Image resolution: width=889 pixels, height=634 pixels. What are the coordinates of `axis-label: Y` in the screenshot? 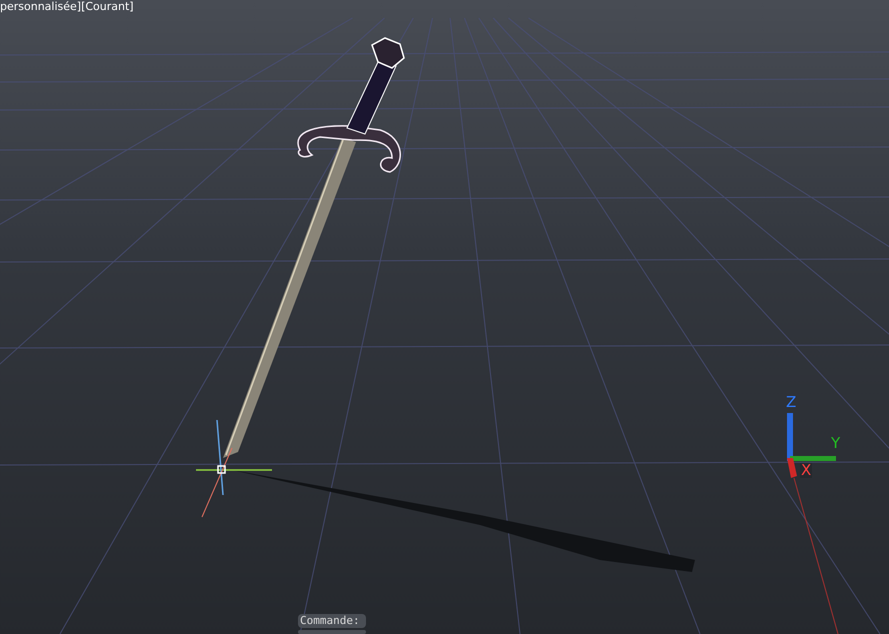 It's located at (835, 443).